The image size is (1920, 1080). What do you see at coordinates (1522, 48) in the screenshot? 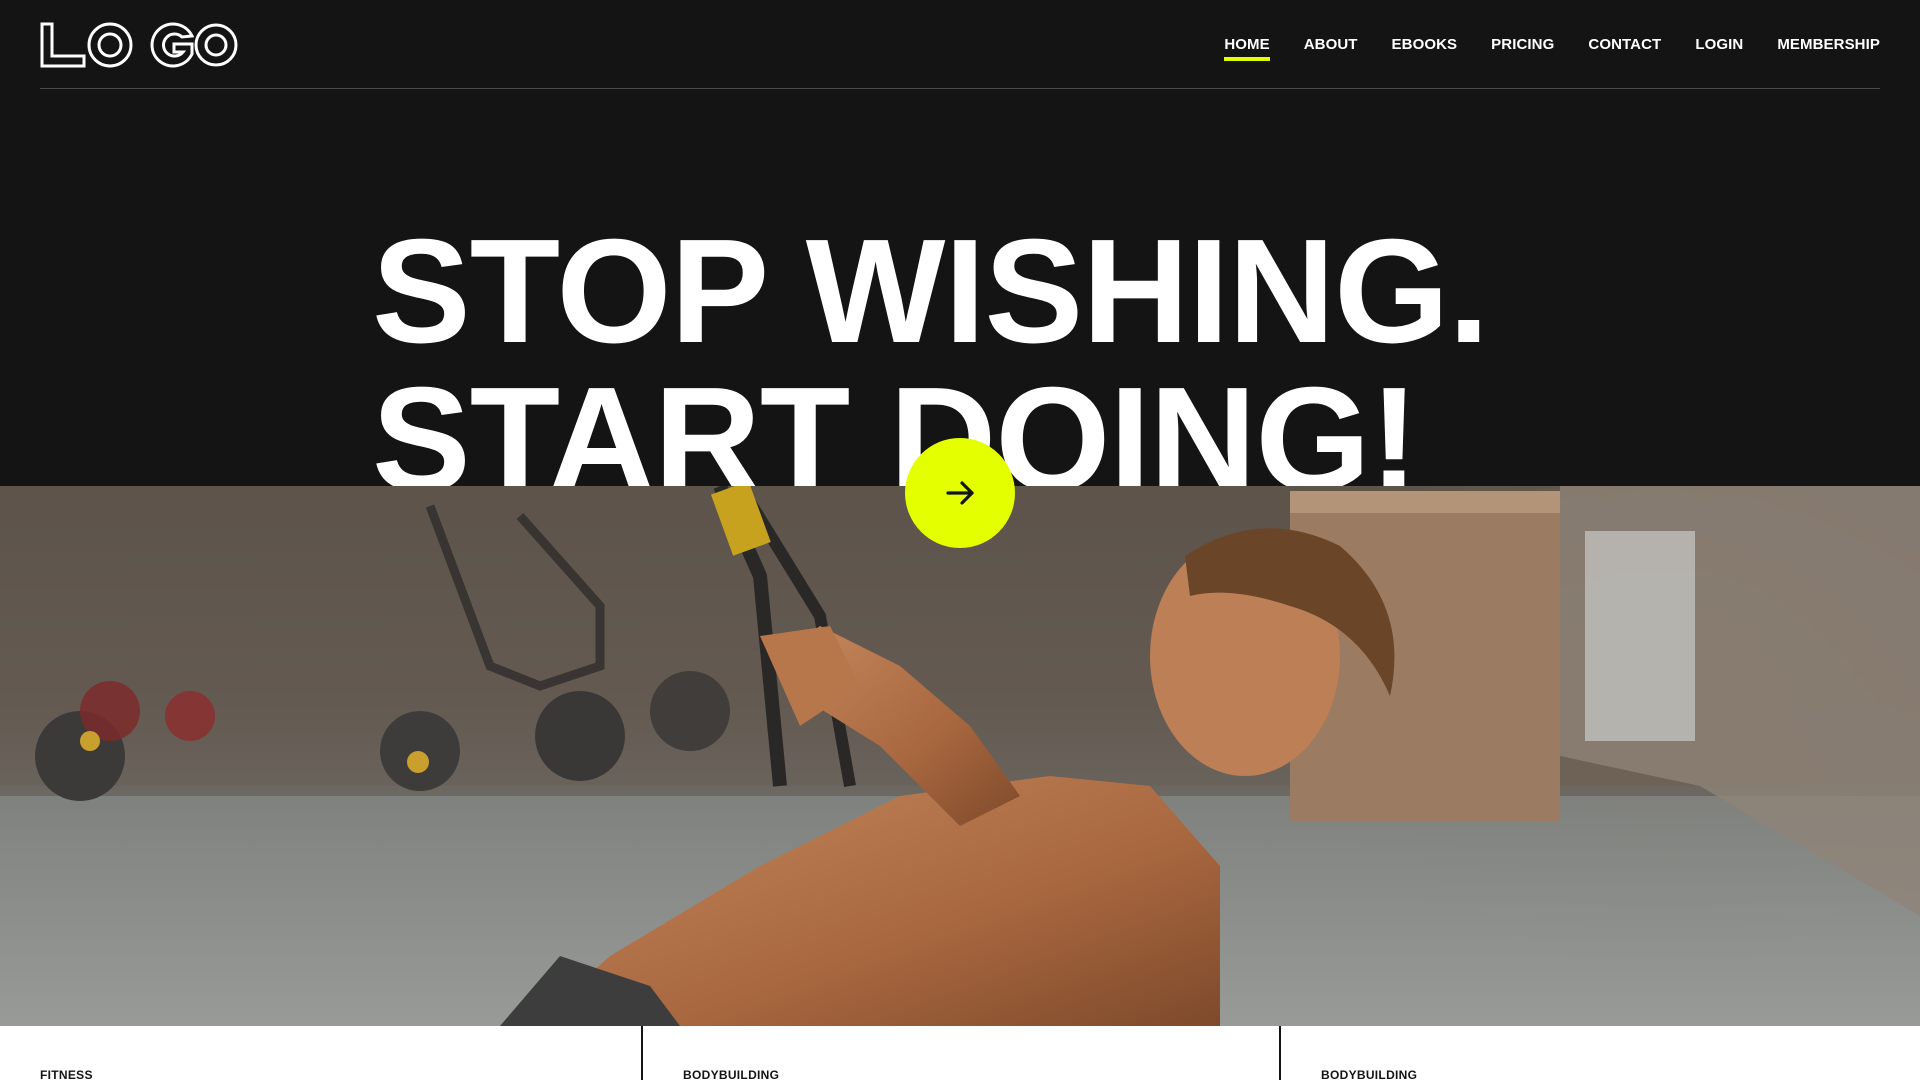
I see `nav-pricing: PRICING` at bounding box center [1522, 48].